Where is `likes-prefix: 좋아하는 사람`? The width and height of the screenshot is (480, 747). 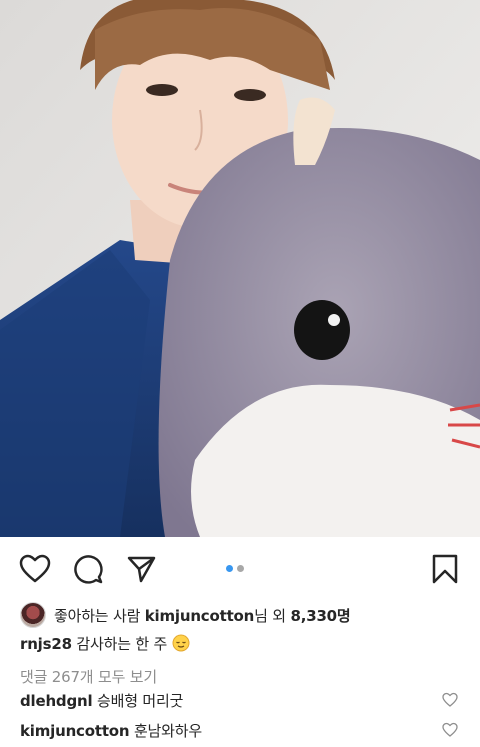
likes-prefix: 좋아하는 사람 is located at coordinates (99, 615).